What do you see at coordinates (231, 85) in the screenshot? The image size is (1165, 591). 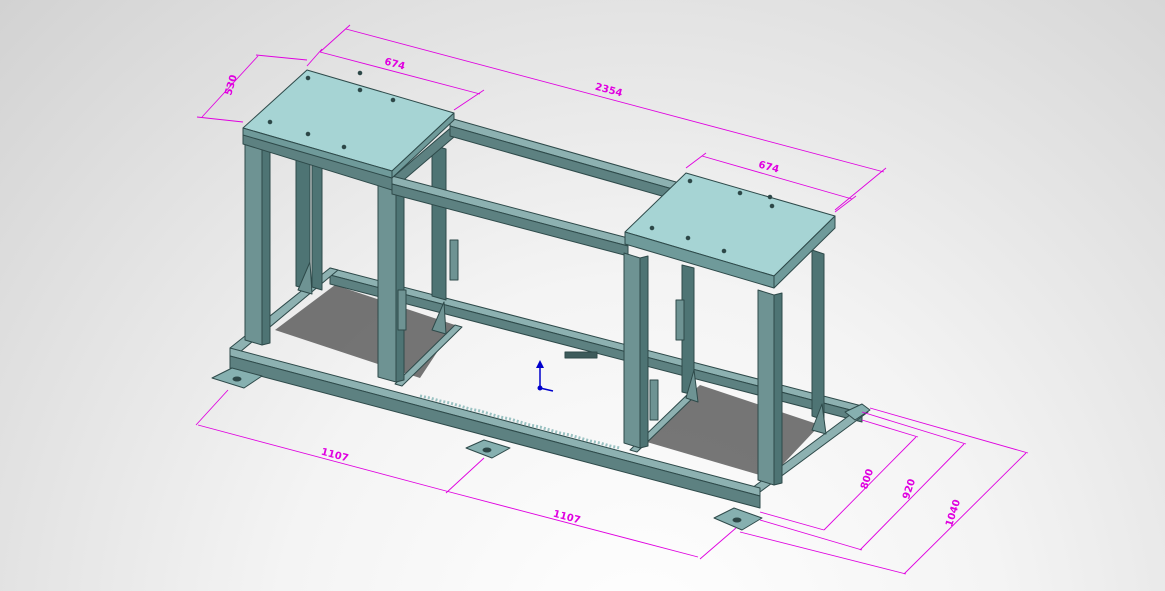 I see `dim-plate-depth-left: 530` at bounding box center [231, 85].